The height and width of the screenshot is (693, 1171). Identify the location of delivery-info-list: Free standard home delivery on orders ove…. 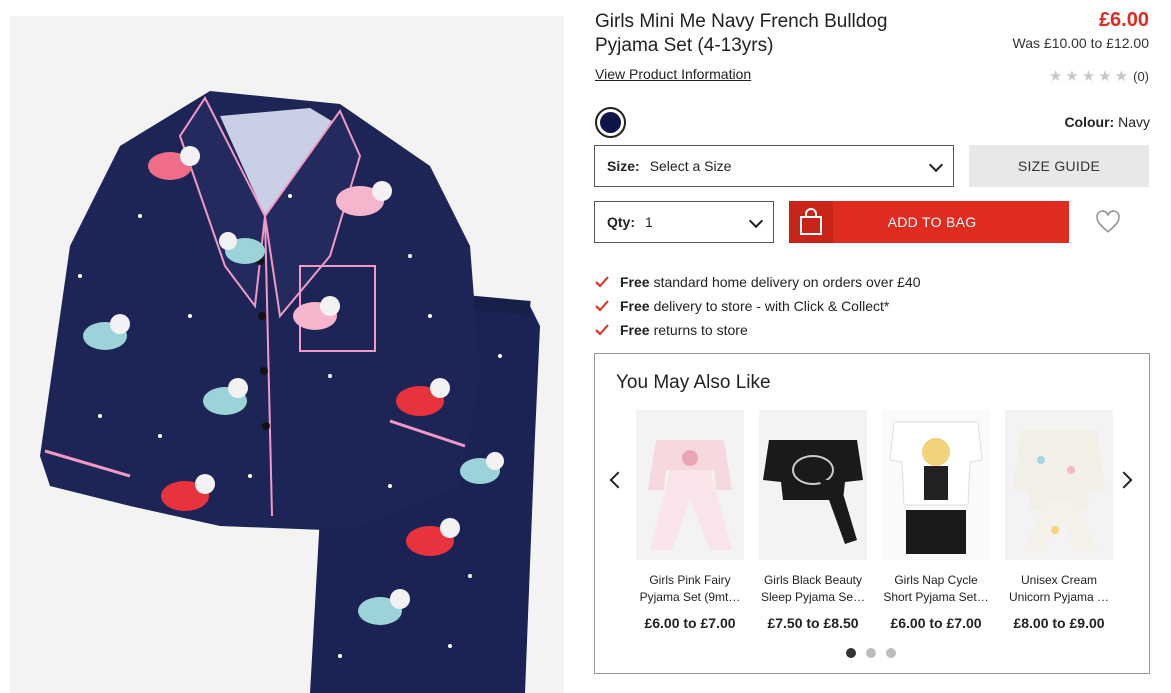
(758, 306).